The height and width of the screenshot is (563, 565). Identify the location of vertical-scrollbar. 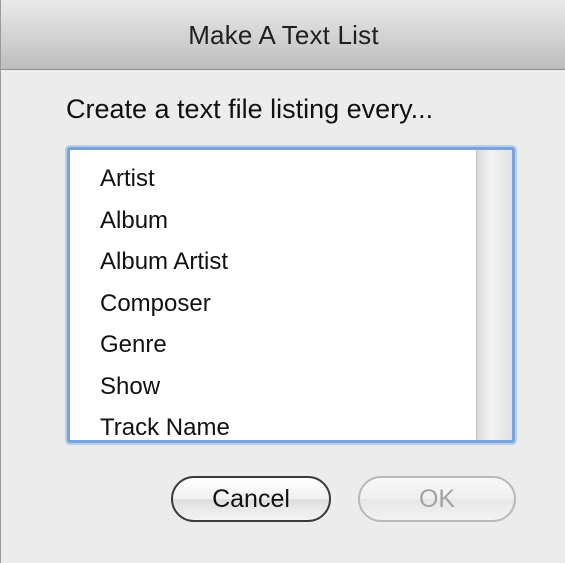
(494, 295).